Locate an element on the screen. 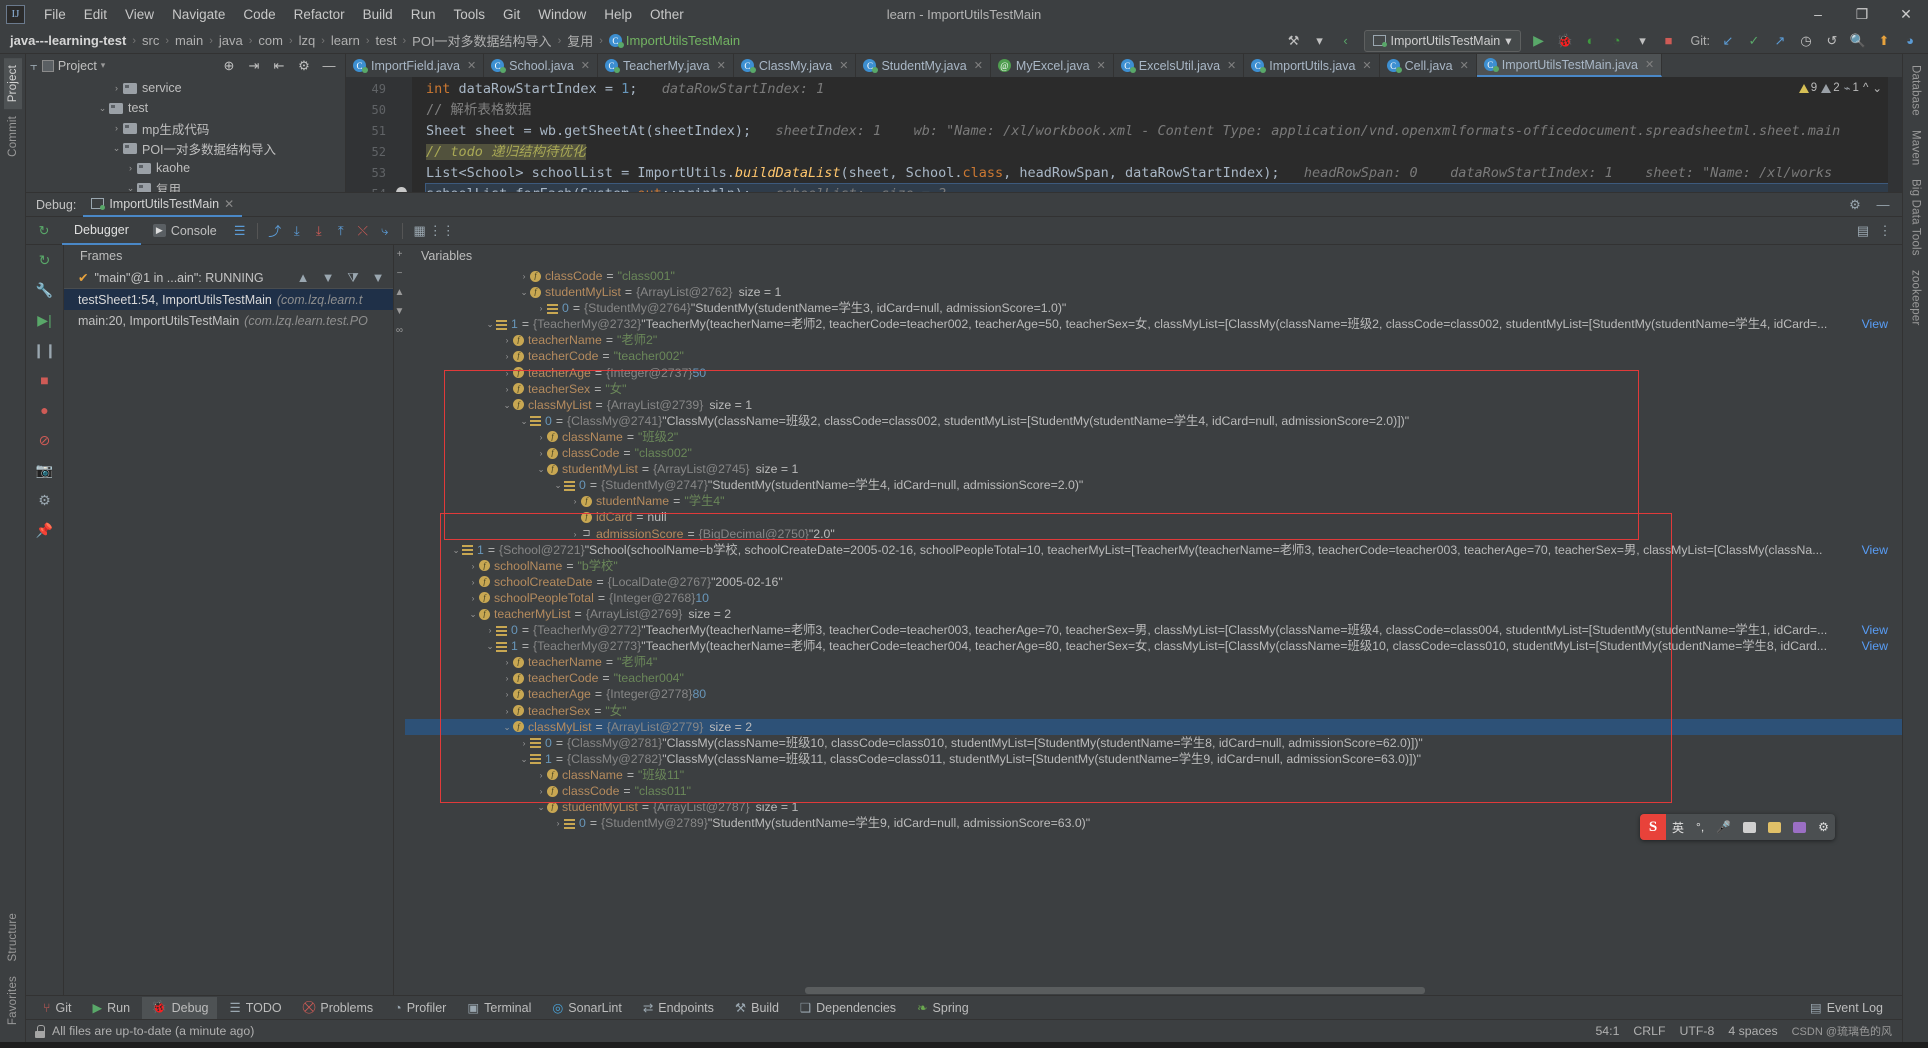 The width and height of the screenshot is (1928, 1048). menu-edit: Edit is located at coordinates (95, 14).